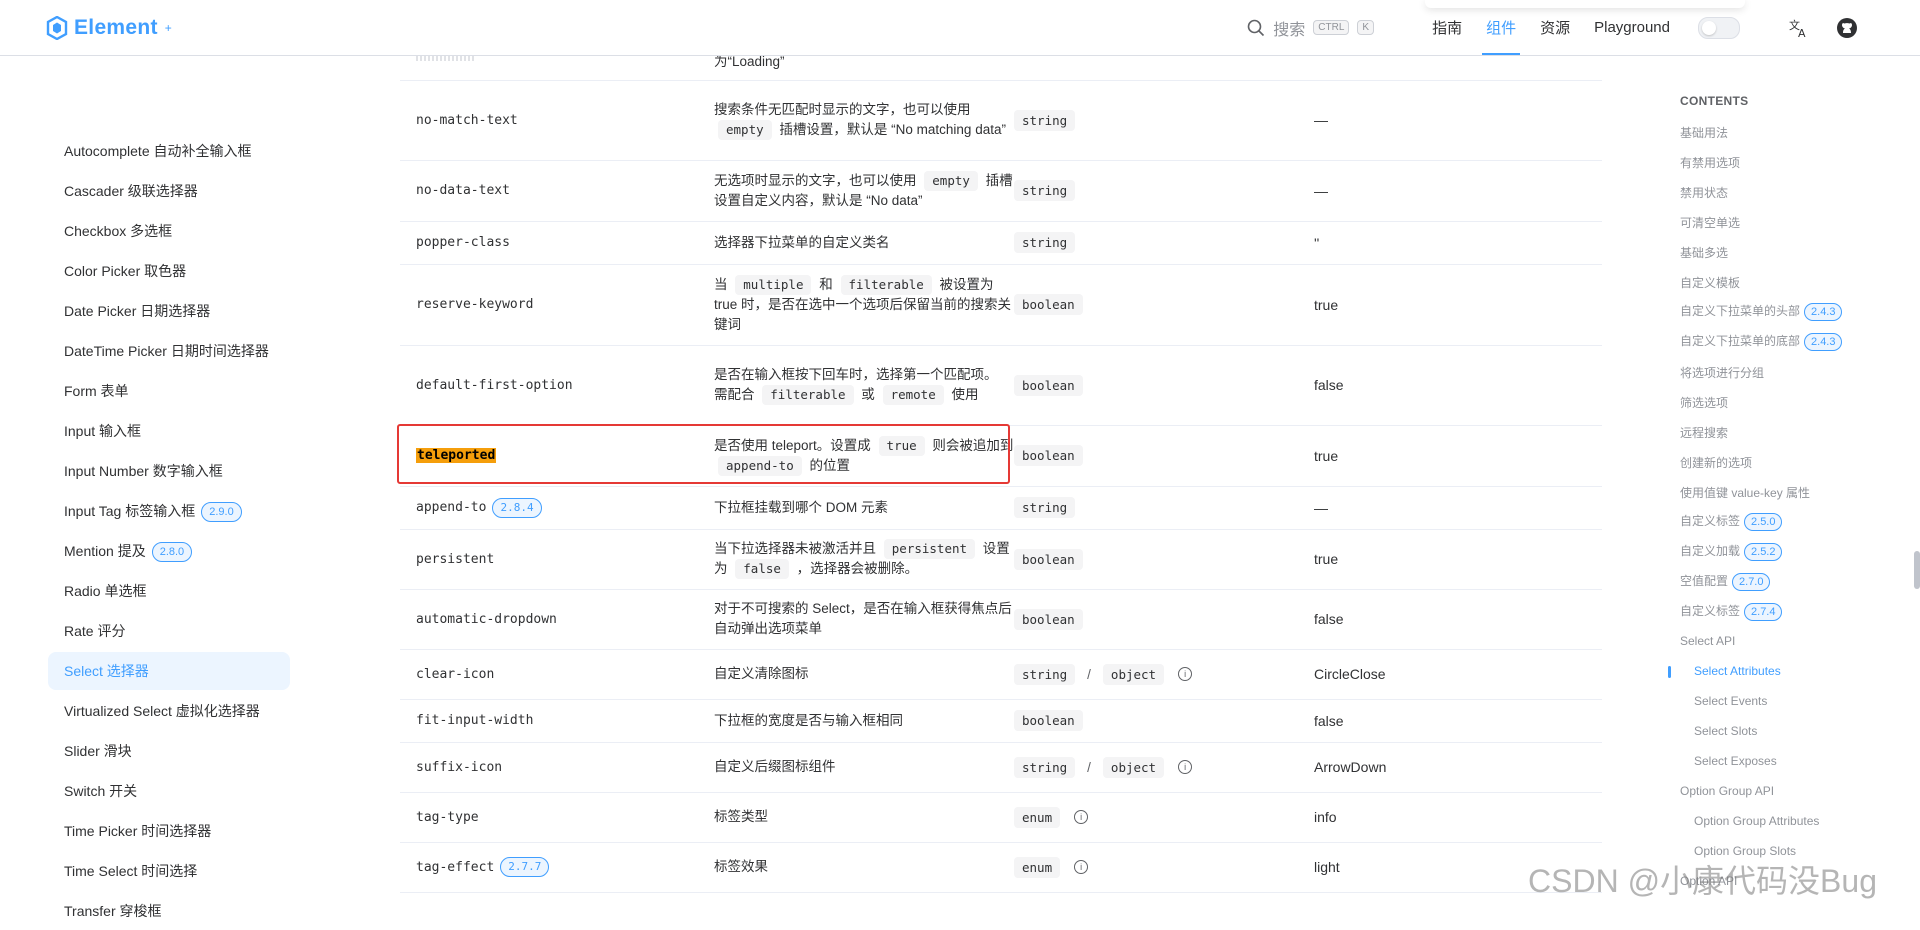 The image size is (1920, 930). What do you see at coordinates (1761, 341) in the screenshot?
I see `toc-item: 自定义下拉菜单的底部 2.4.3` at bounding box center [1761, 341].